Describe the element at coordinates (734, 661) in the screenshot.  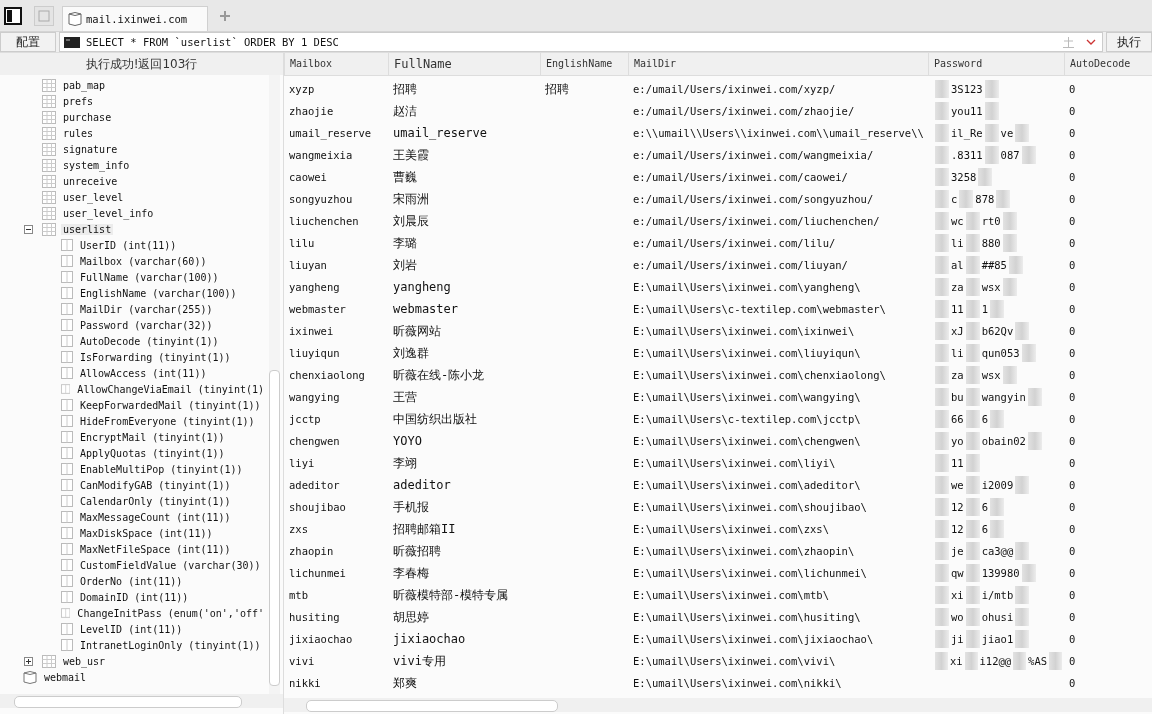
I see `table-cell: E:\umail\Users\ixinwei.com\vivi\` at that location.